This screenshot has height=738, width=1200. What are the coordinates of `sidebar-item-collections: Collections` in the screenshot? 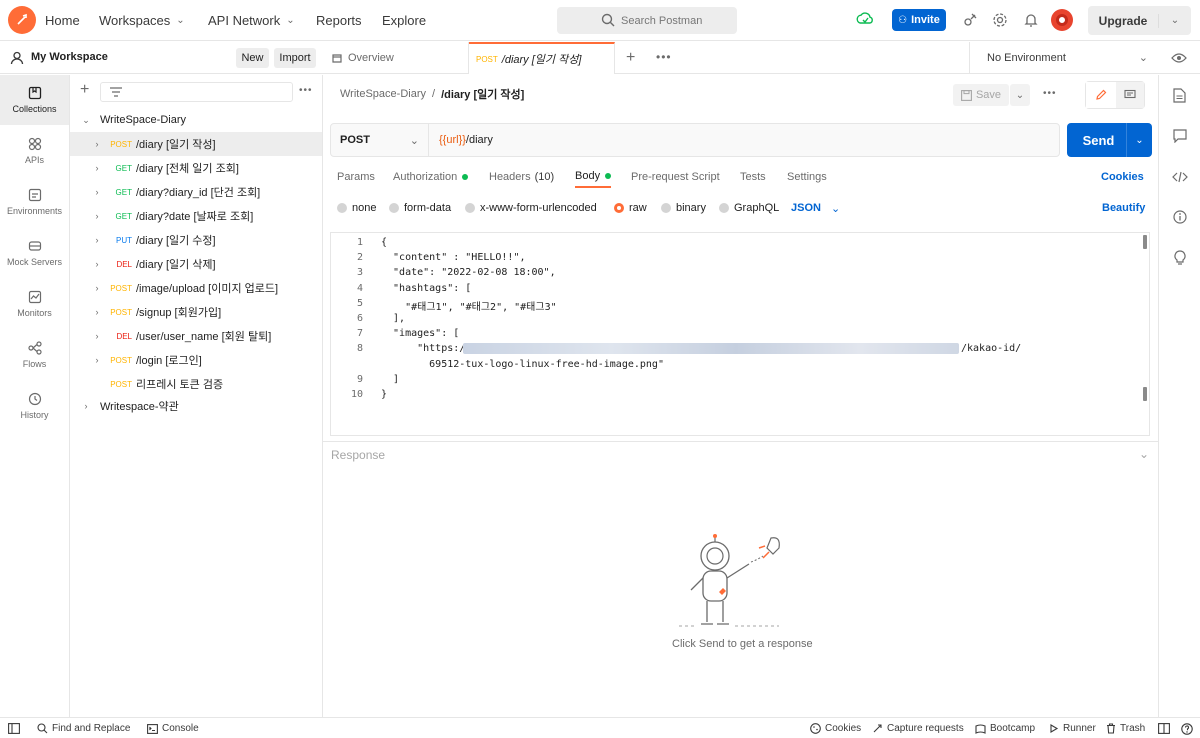 It's located at (34, 100).